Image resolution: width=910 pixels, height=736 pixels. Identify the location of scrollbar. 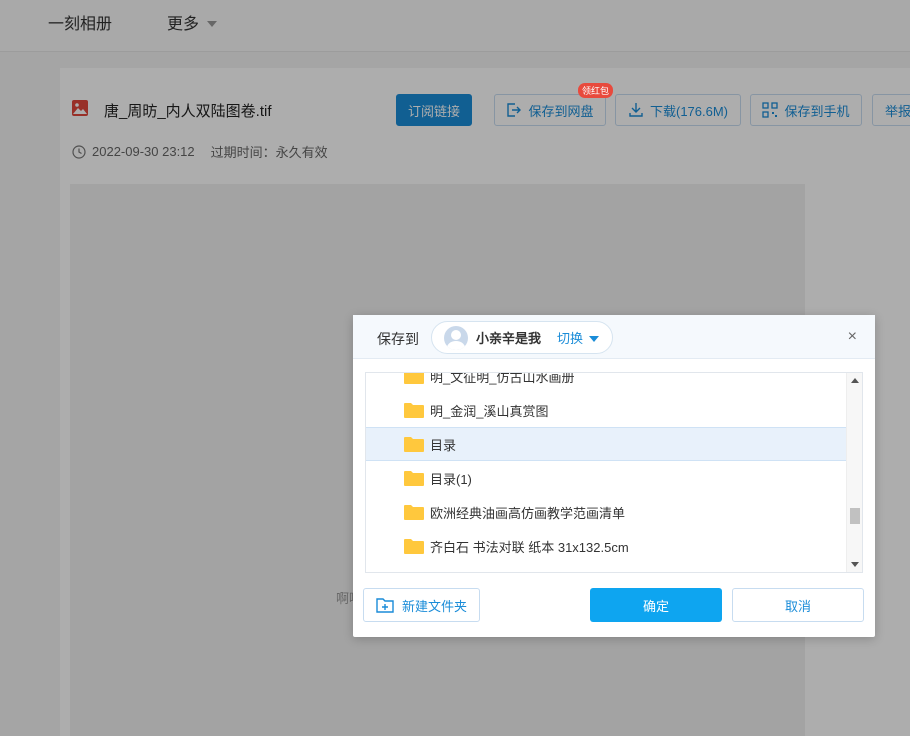
(854, 472).